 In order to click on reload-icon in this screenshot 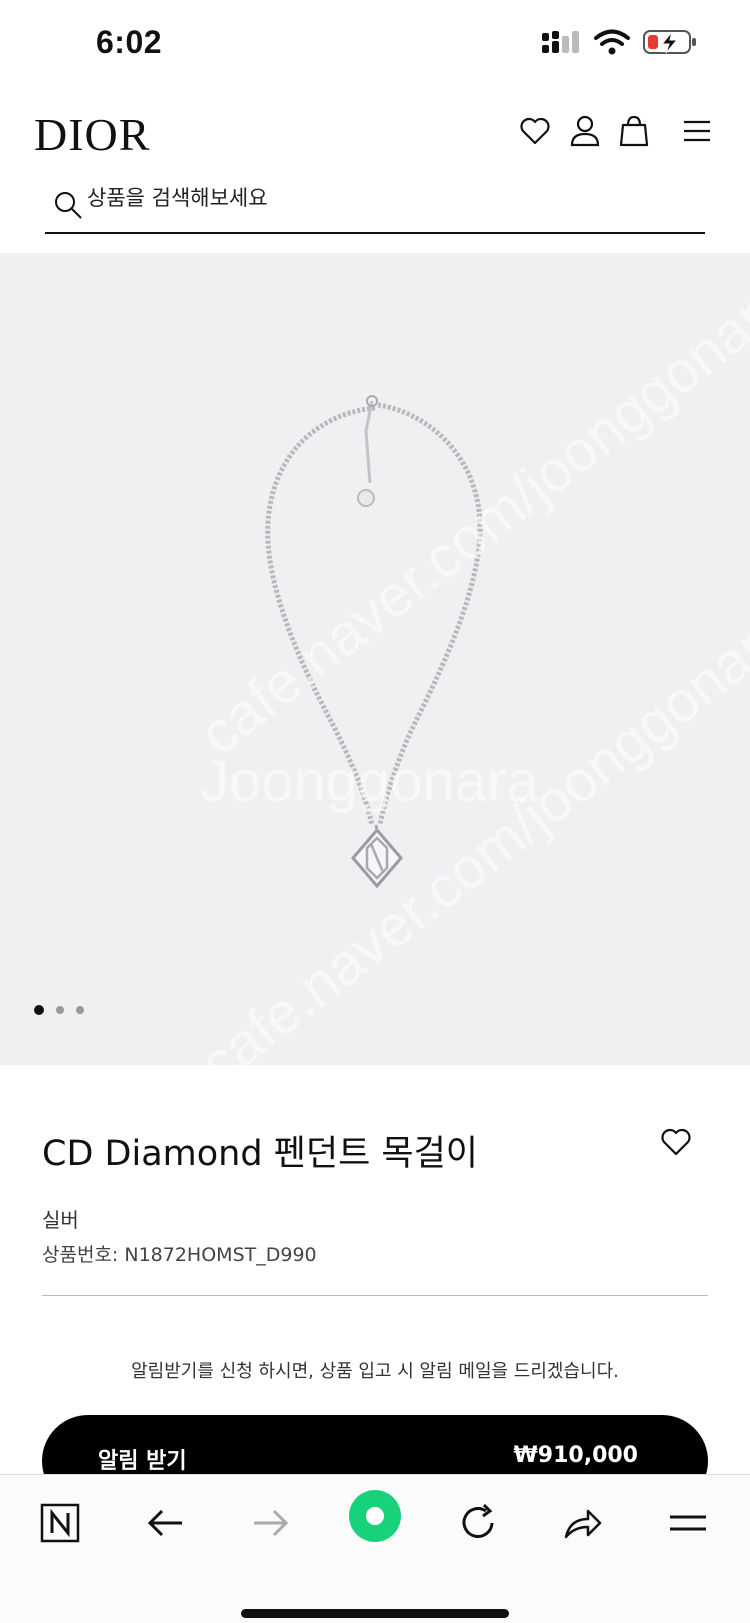, I will do `click(478, 1523)`.